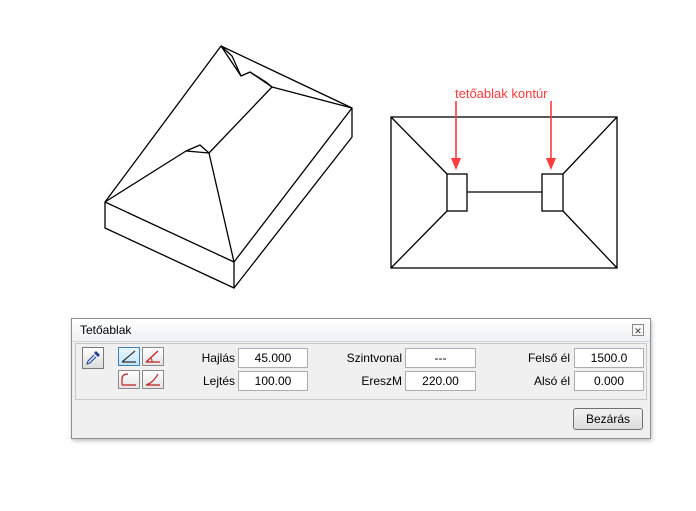 Image resolution: width=696 pixels, height=511 pixels. I want to click on roof-plan-view, so click(504, 192).